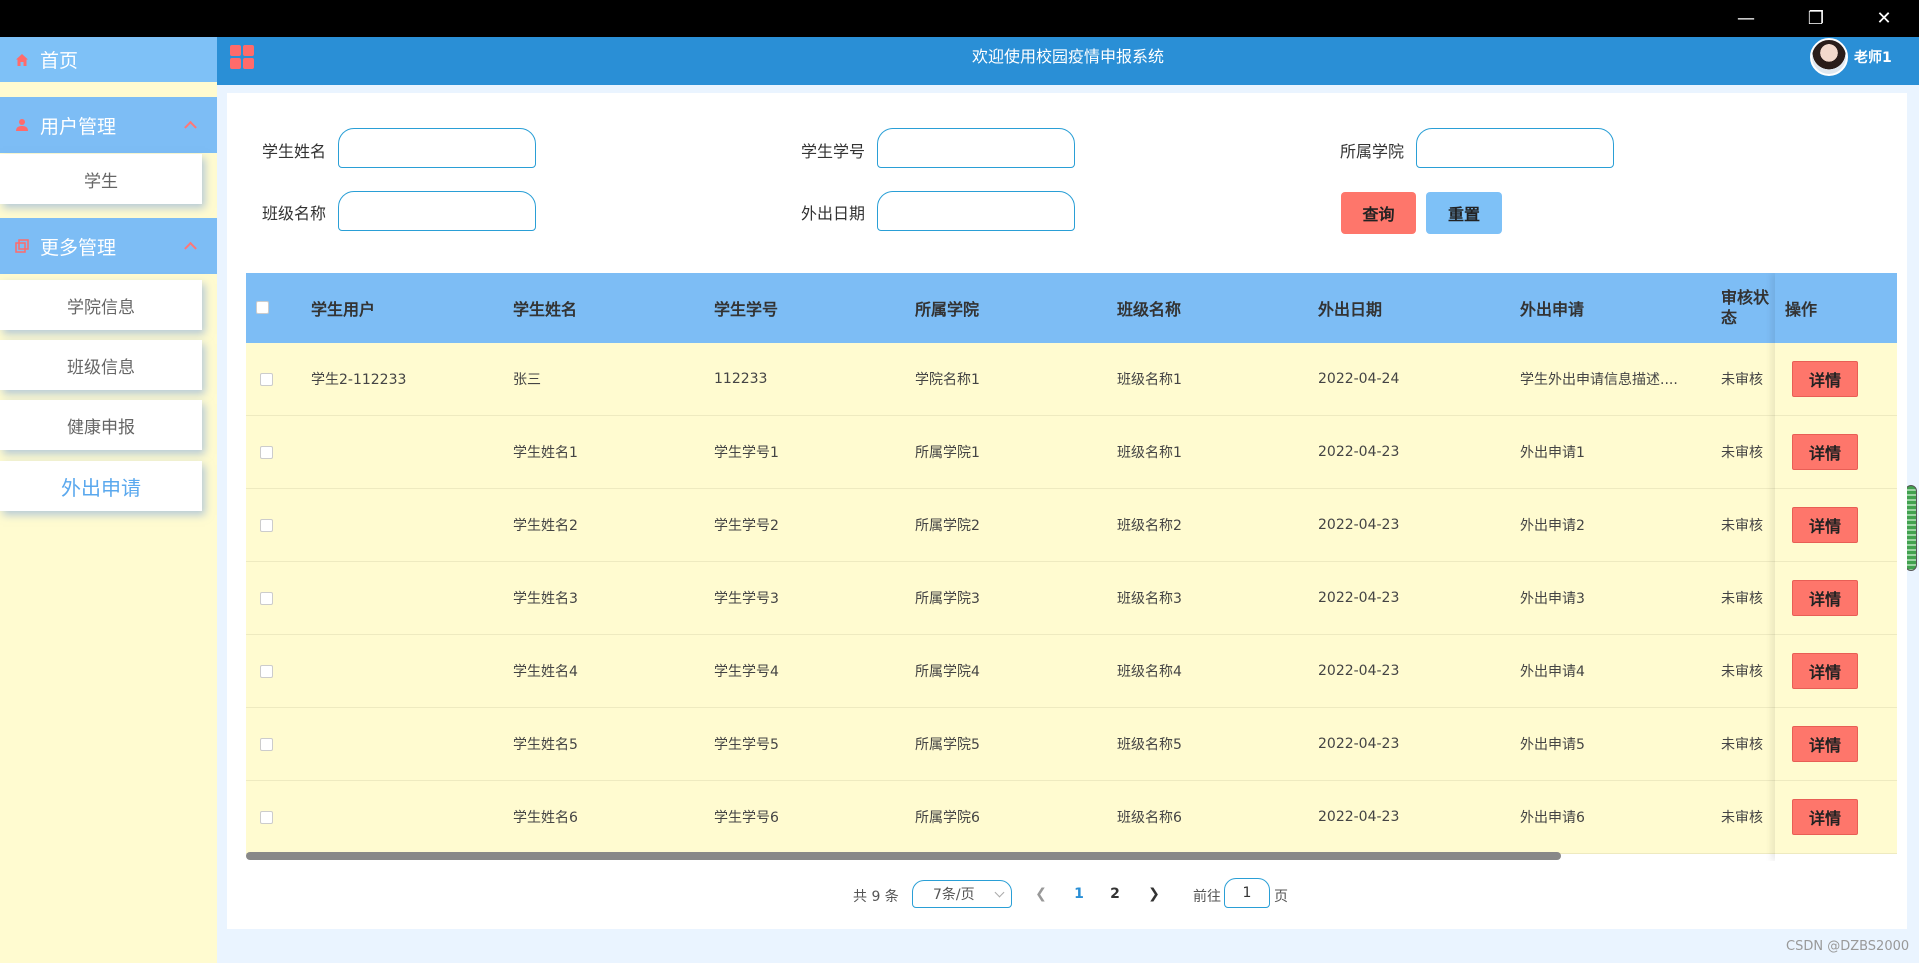  I want to click on user-icon, so click(22, 125).